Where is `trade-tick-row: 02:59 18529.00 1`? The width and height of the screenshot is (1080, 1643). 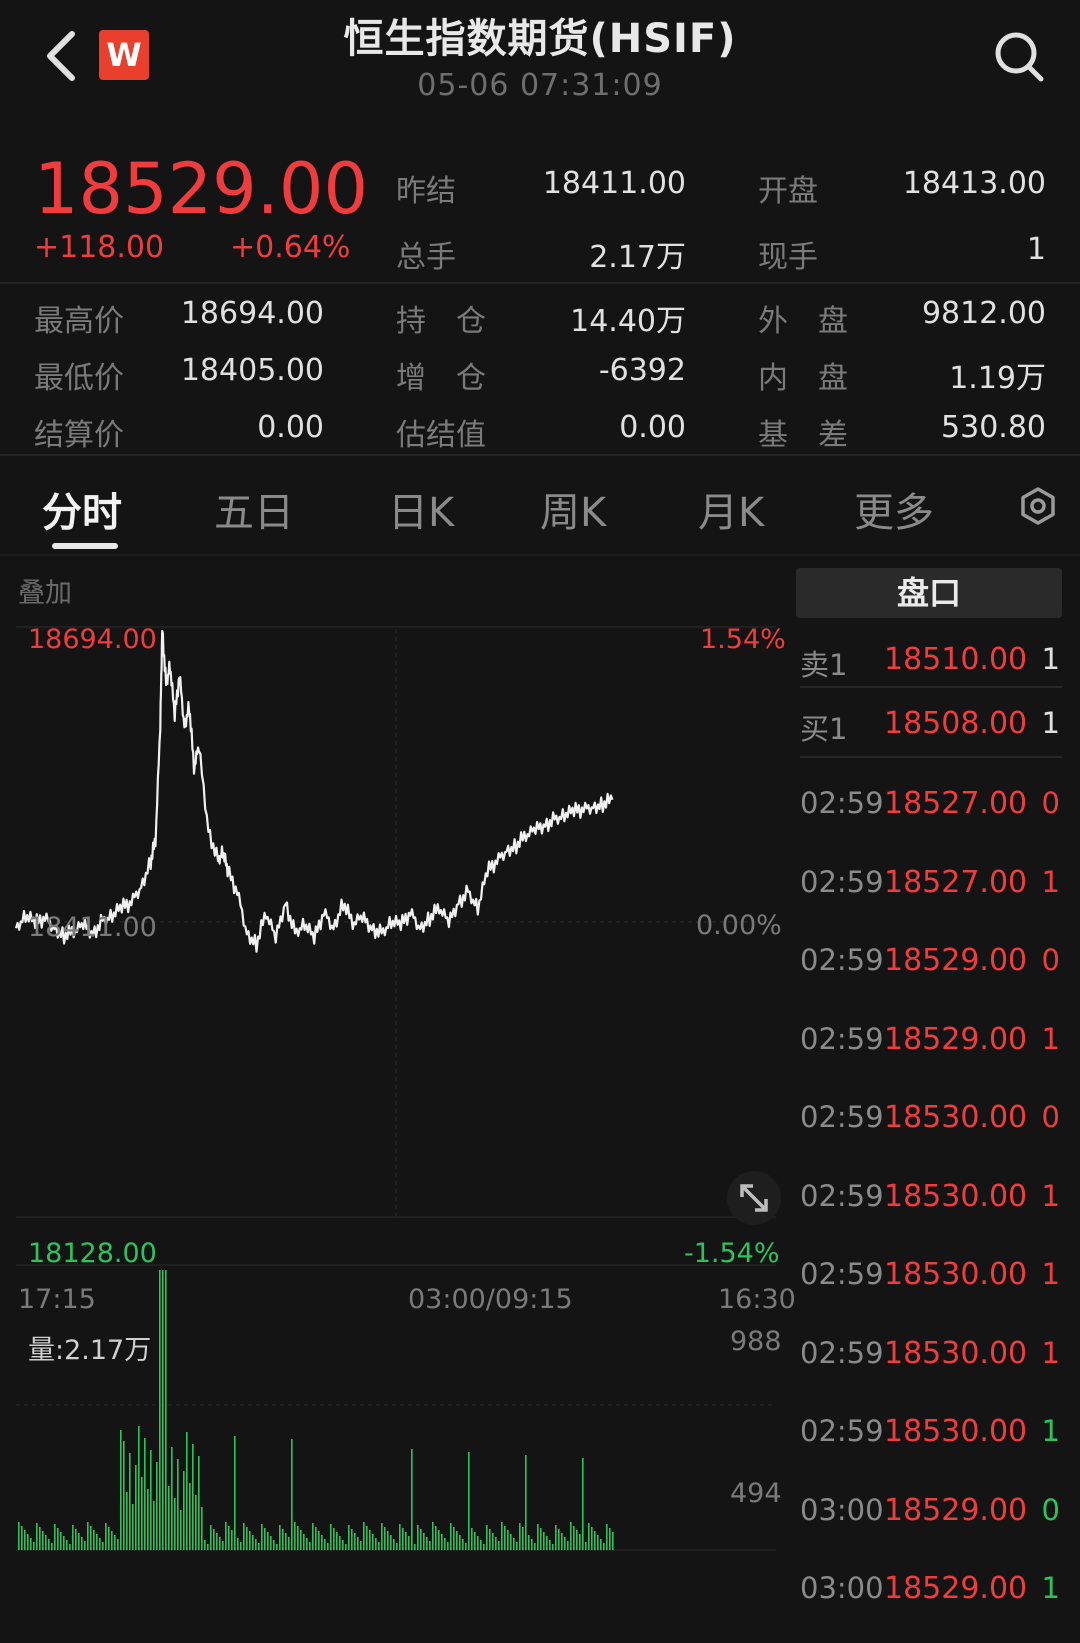
trade-tick-row: 02:59 18529.00 1 is located at coordinates (931, 1042).